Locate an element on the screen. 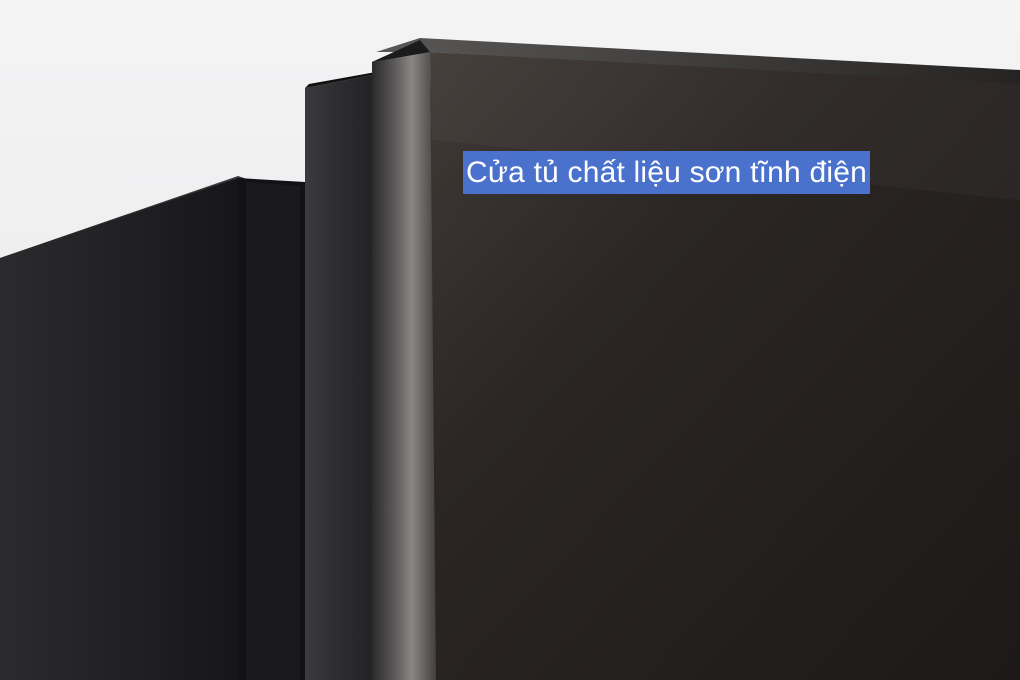  cabinet-side is located at coordinates (338, 377).